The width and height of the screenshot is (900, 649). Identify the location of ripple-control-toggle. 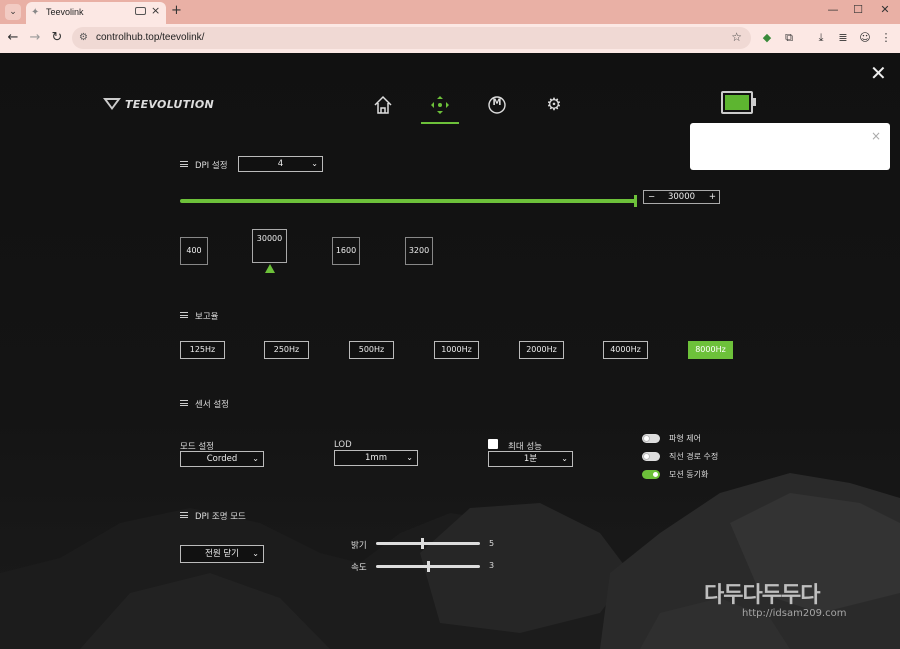
(651, 438).